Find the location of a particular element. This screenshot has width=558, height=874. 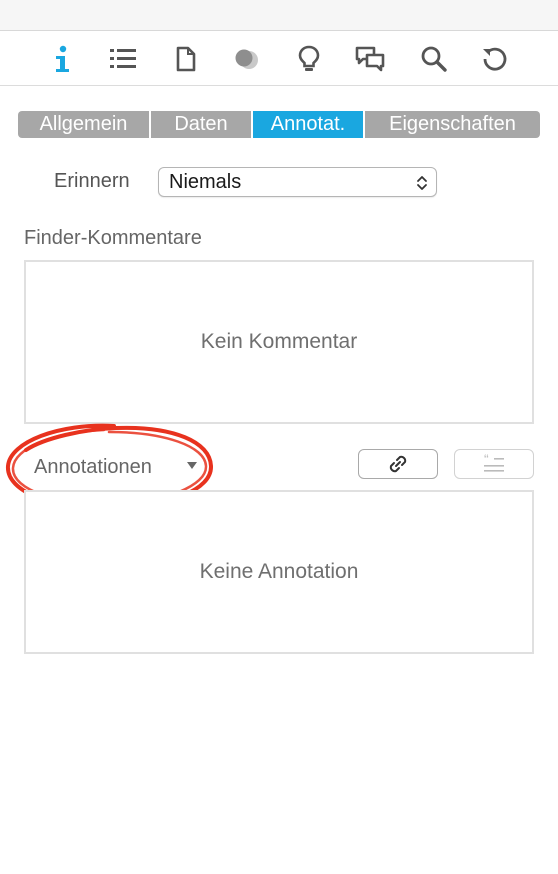

tab-allgemein: Allgemein is located at coordinates (83, 124).